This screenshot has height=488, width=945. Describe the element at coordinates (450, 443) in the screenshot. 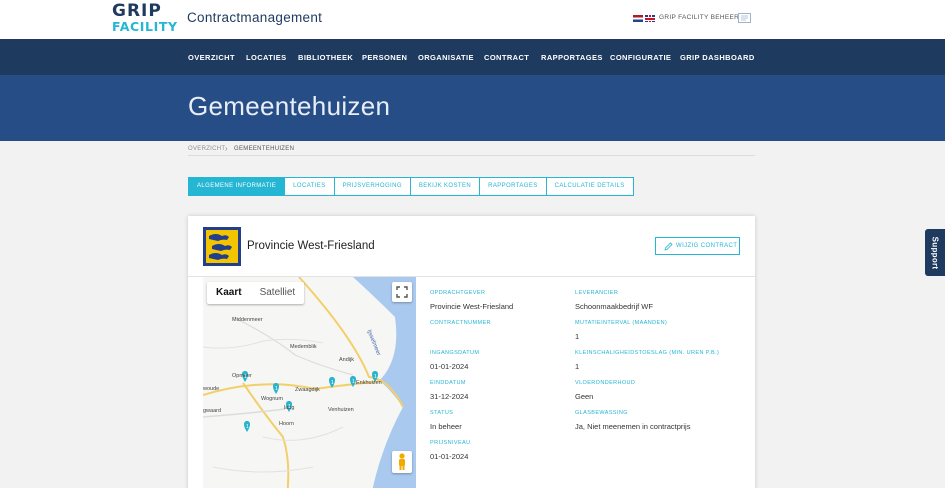

I see `field-label: PRIJSNIVEAU` at that location.